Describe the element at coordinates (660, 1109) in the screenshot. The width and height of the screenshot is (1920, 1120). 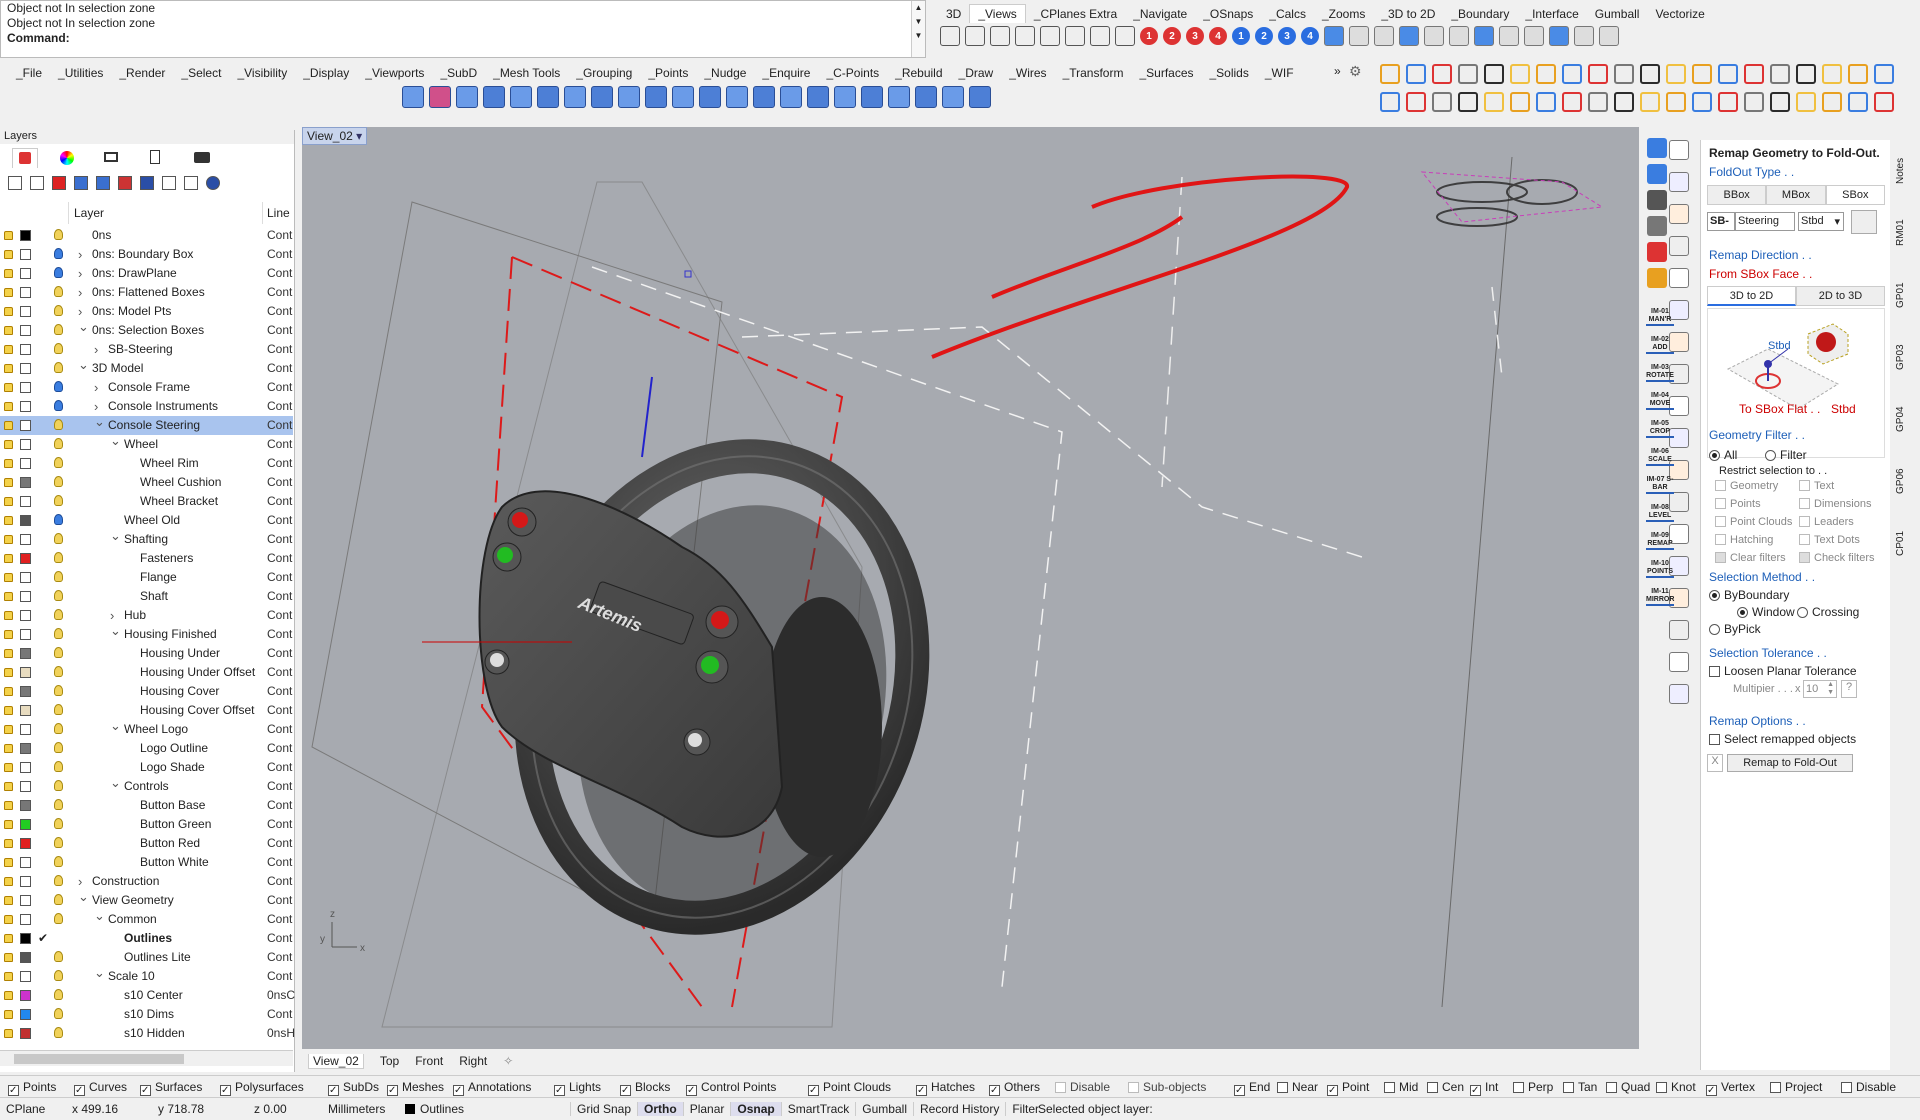
I see `status-toggle-1: Ortho` at that location.